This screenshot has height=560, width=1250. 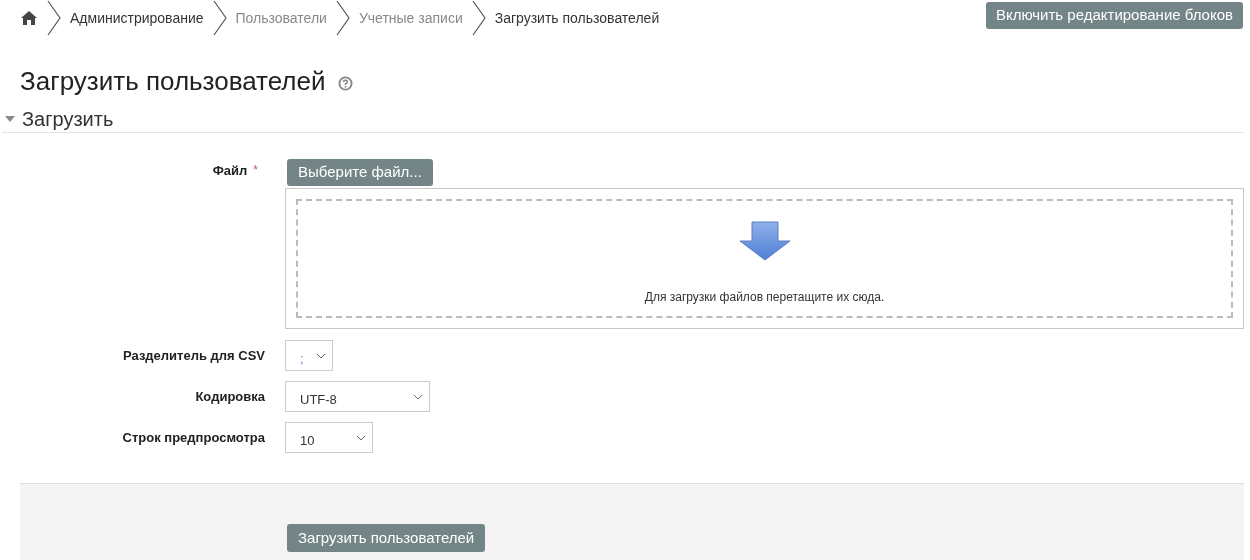 I want to click on section-title: Загрузить, so click(x=68, y=119).